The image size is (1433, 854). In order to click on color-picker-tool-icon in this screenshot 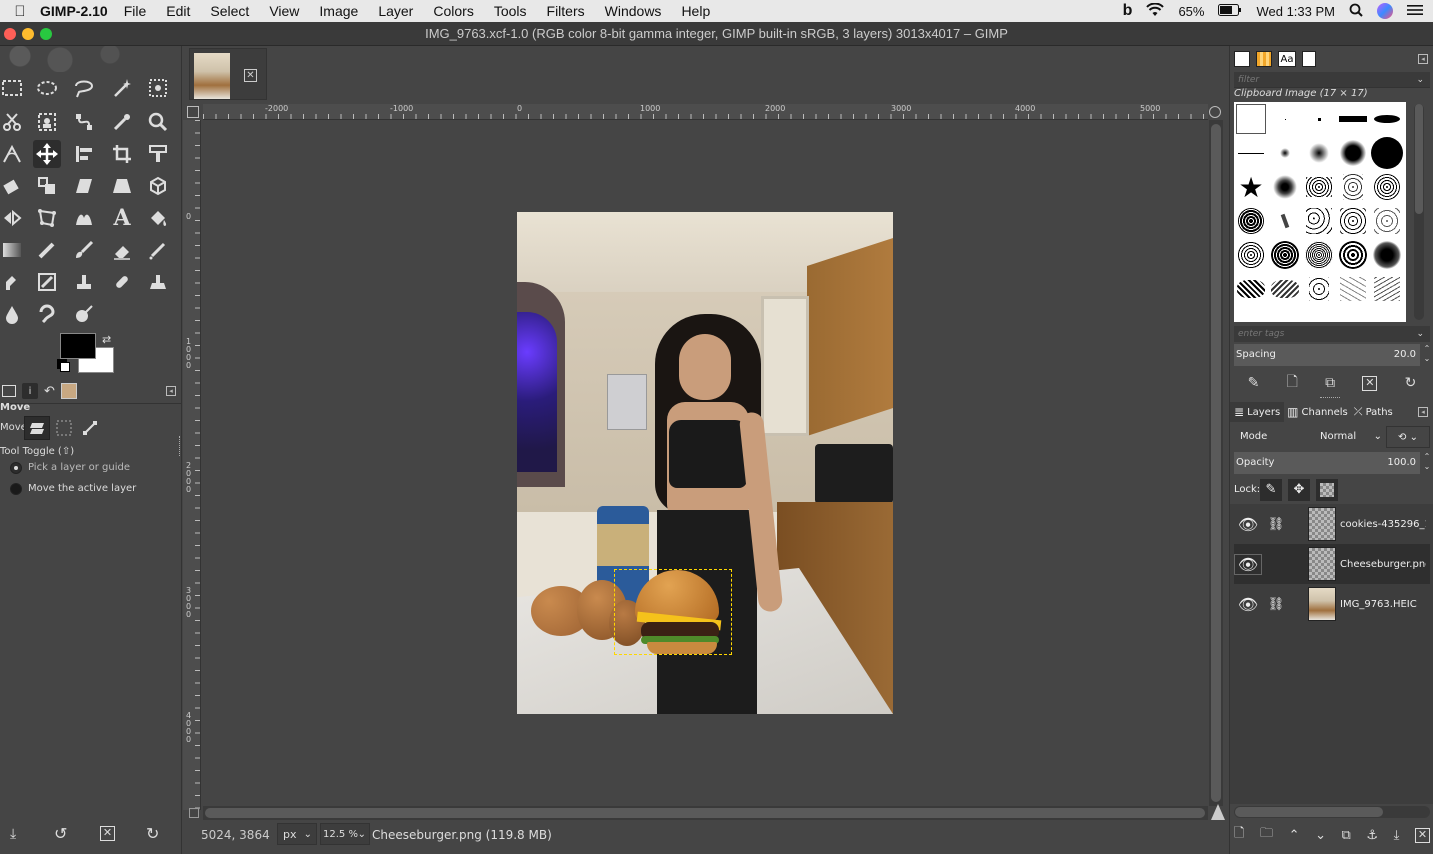, I will do `click(122, 122)`.